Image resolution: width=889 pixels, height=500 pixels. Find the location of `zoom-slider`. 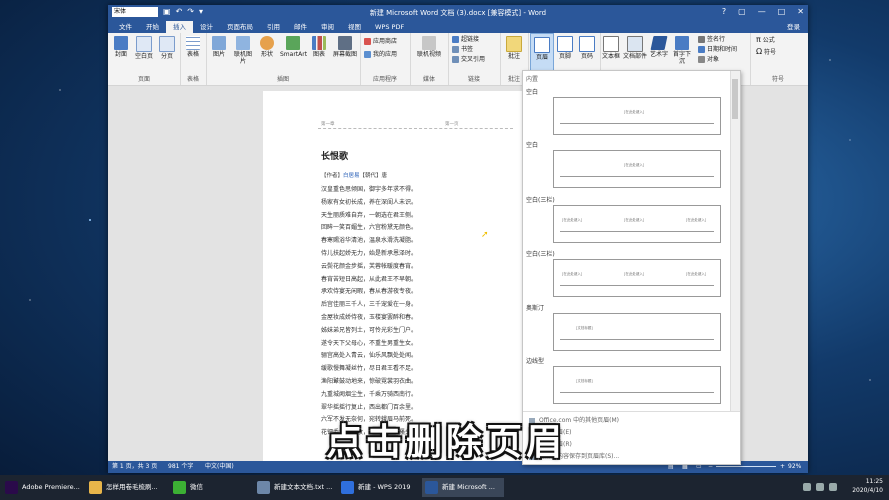

zoom-slider is located at coordinates (746, 466).